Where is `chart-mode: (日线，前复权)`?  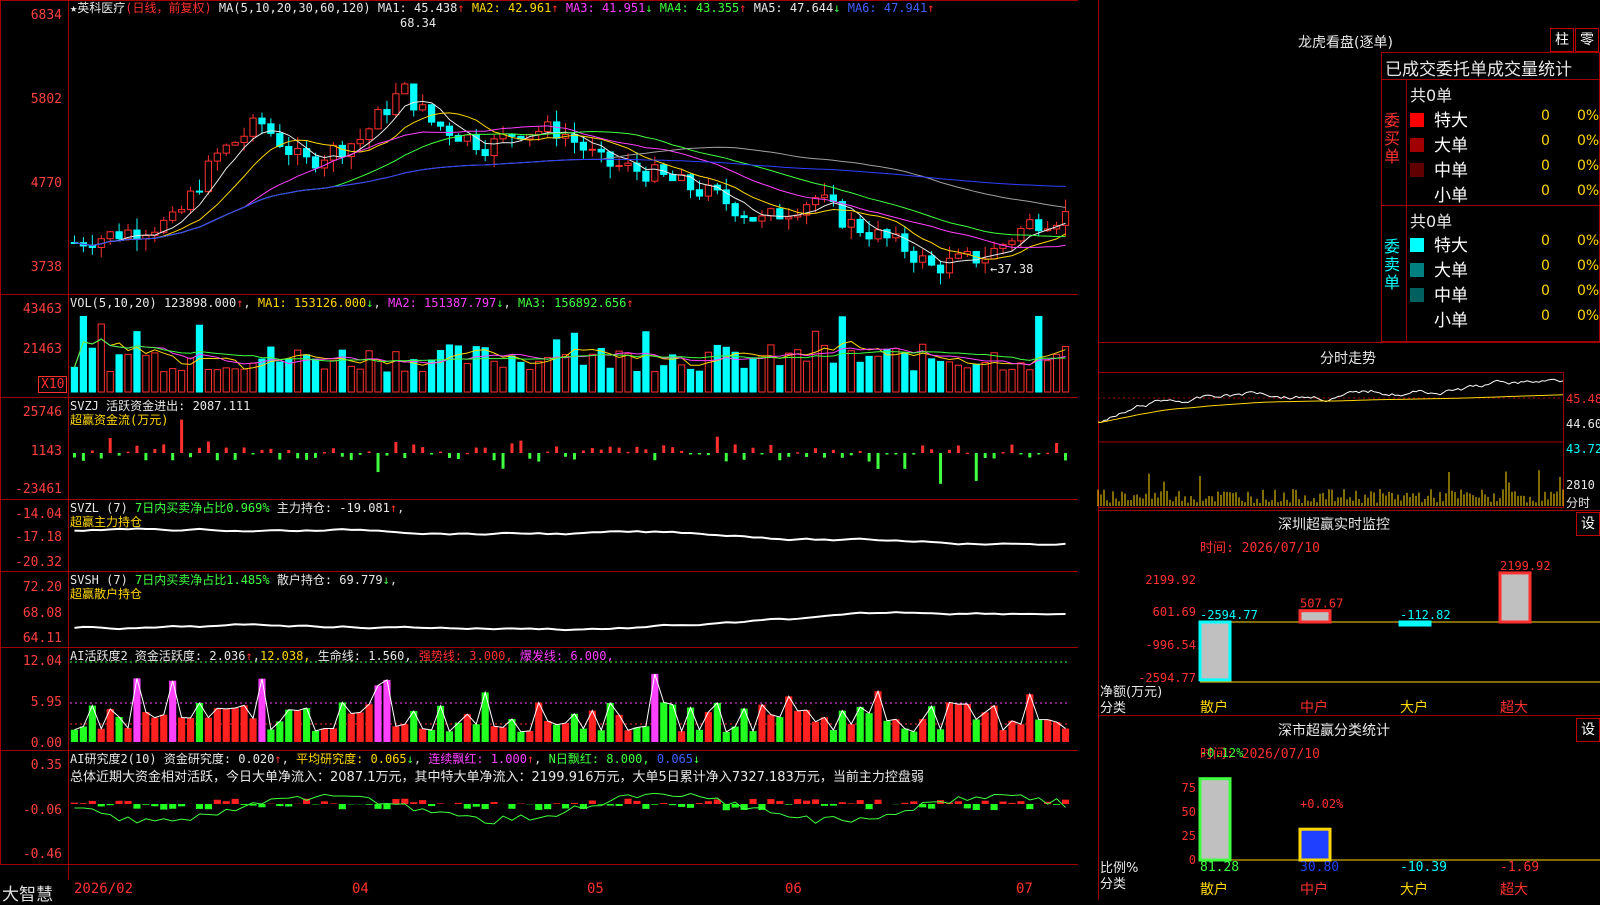 chart-mode: (日线，前复权) is located at coordinates (168, 8).